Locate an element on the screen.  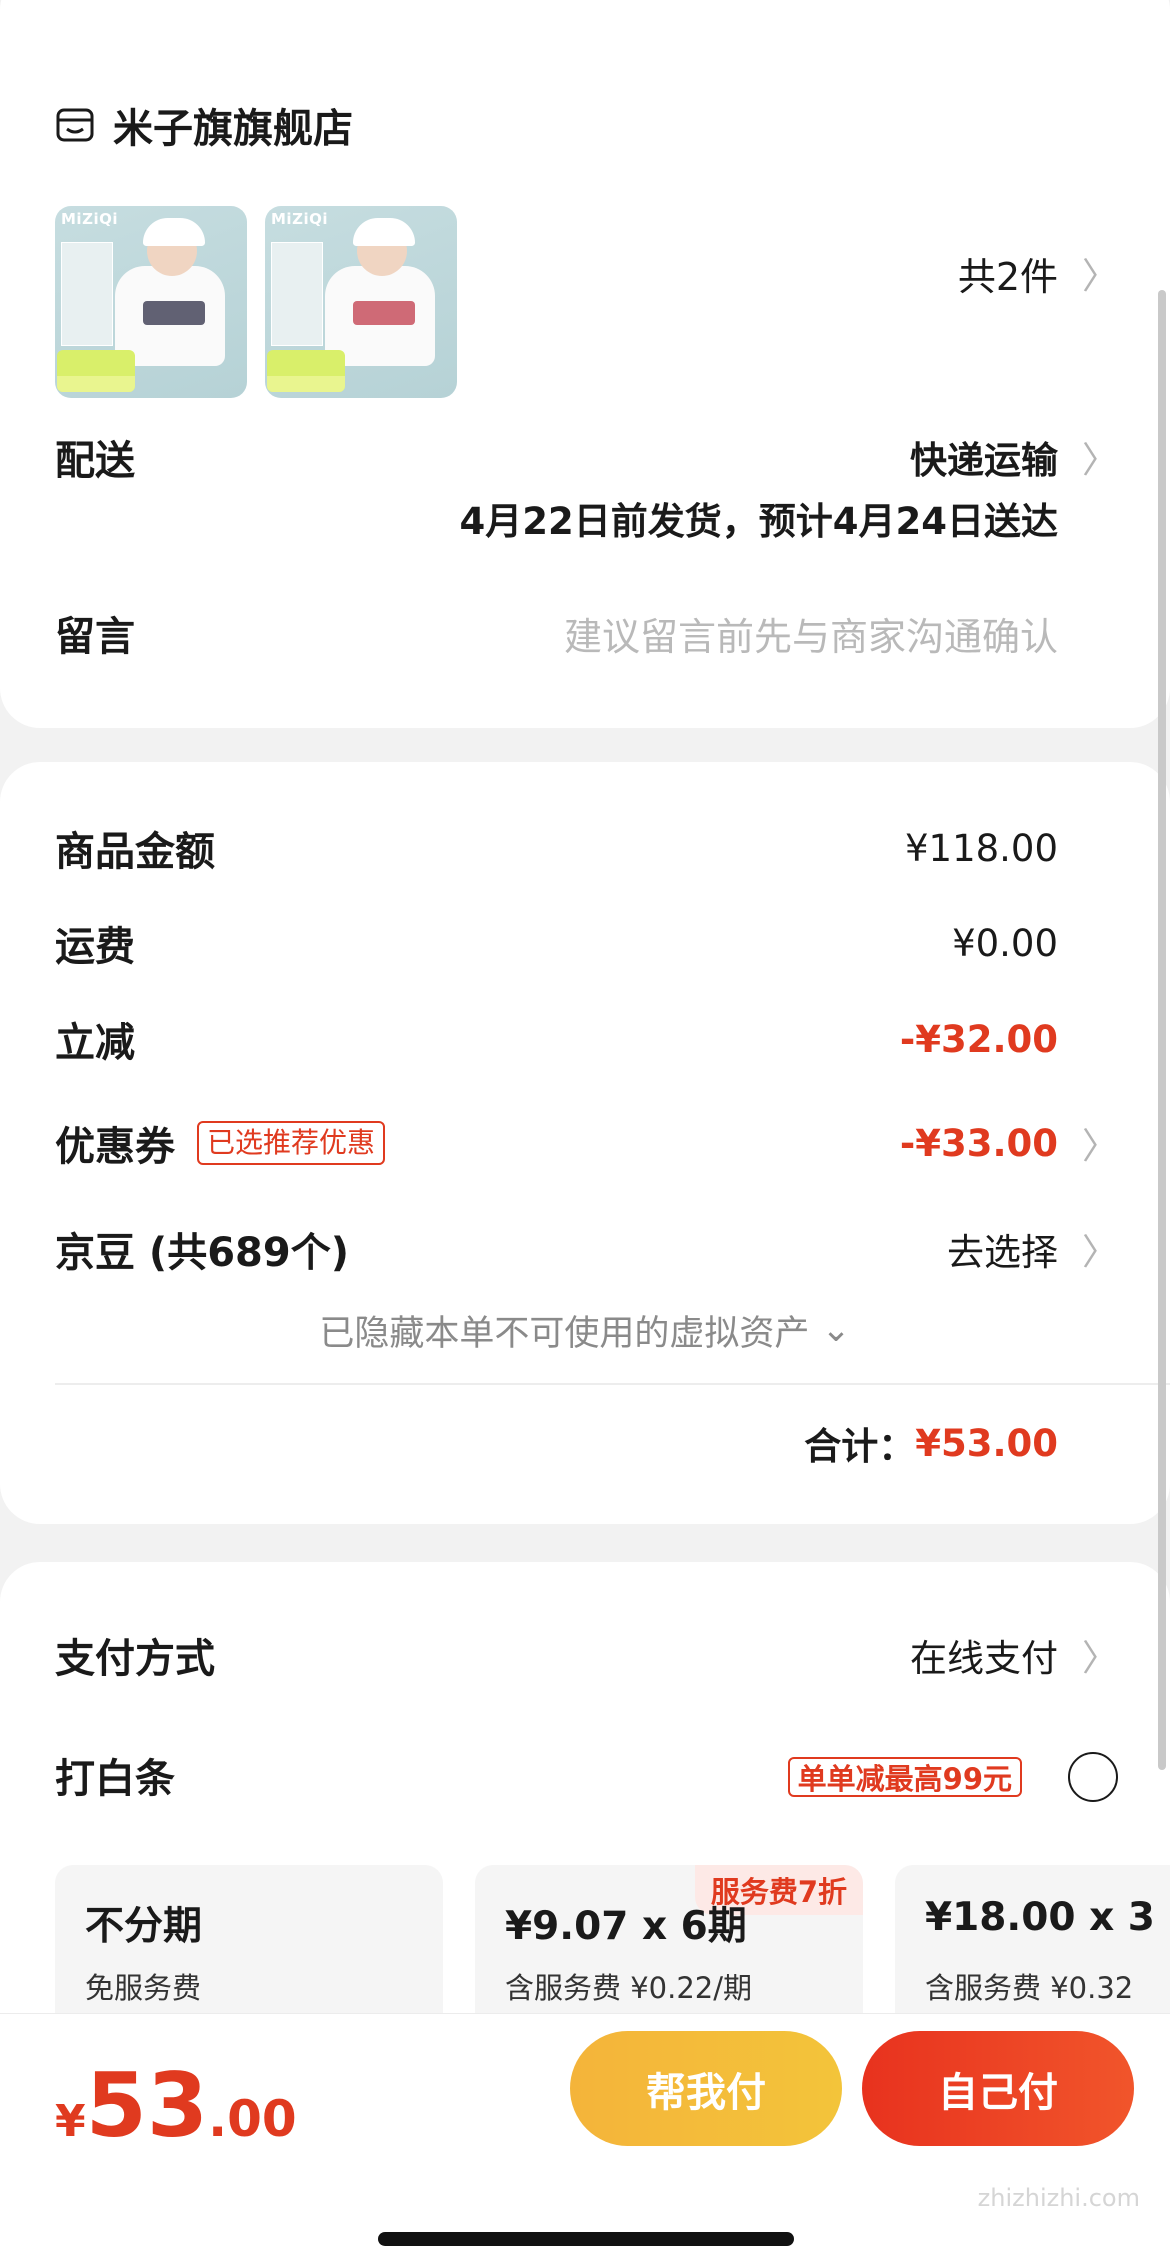
pay-amount-decimal: .00 is located at coordinates (252, 2119).